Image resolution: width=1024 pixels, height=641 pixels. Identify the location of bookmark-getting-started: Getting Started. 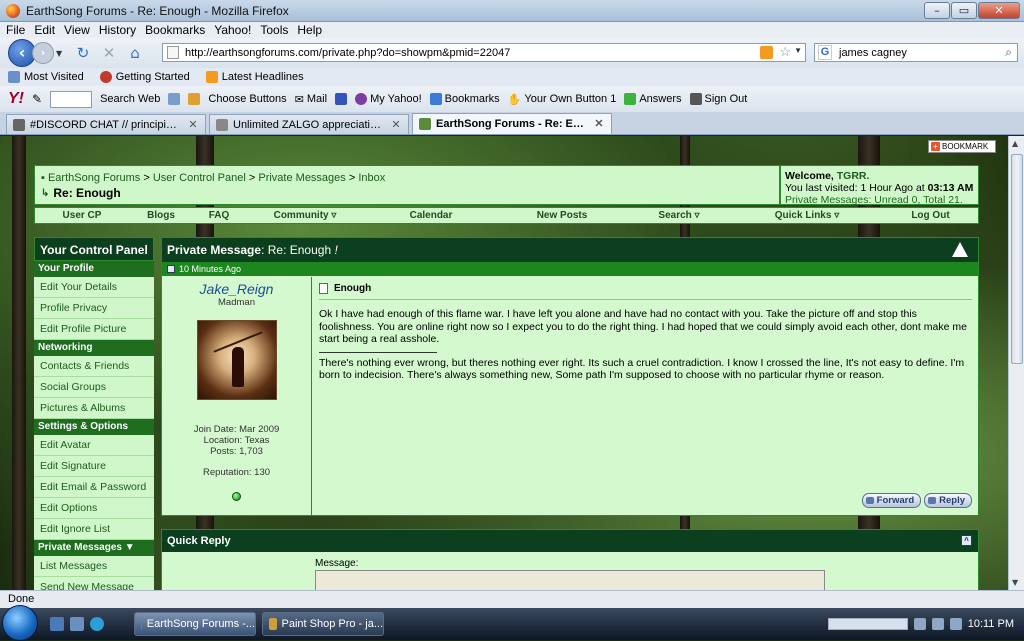
(144, 77).